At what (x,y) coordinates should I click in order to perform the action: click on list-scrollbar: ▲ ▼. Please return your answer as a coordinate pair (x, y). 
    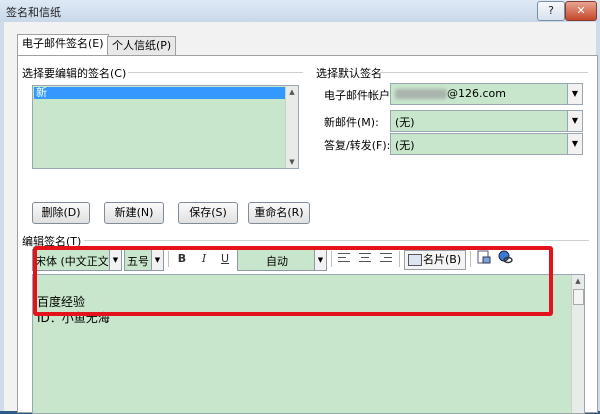
    Looking at the image, I should click on (291, 127).